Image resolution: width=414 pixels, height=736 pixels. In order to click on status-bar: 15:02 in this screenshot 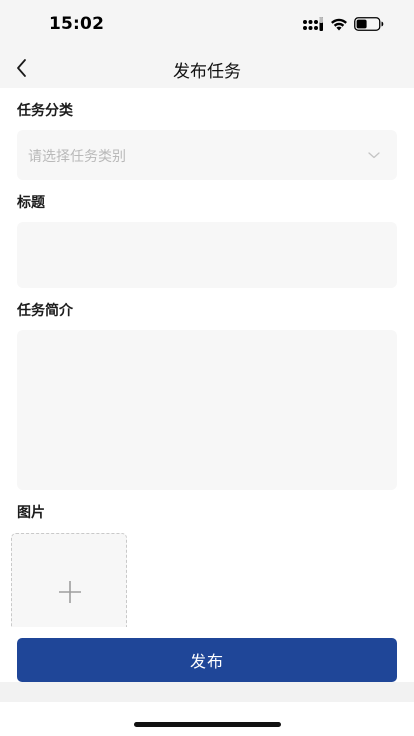, I will do `click(207, 24)`.